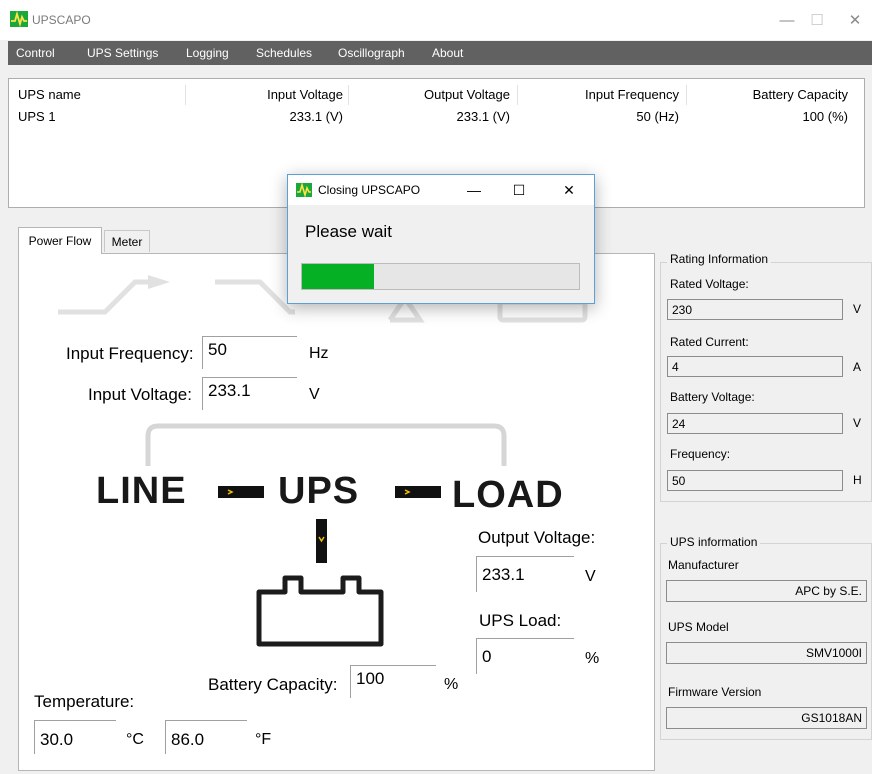 The width and height of the screenshot is (872, 774). Describe the element at coordinates (49, 94) in the screenshot. I see `column-header-ups-name: UPS name` at that location.